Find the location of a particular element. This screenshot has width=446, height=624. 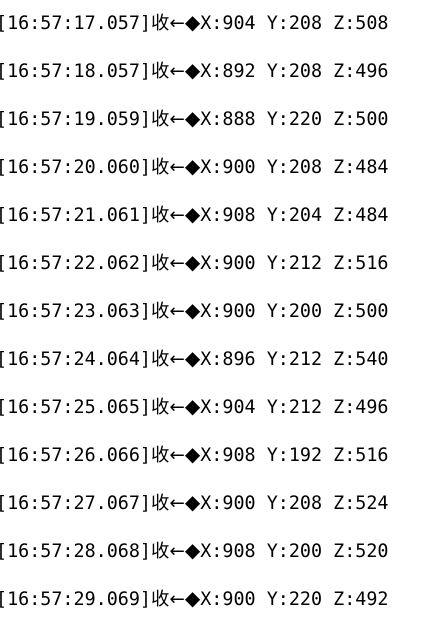

log-line: [16:57:28.068]收←◆X:908 Y:200 Z:520 is located at coordinates (223, 550).